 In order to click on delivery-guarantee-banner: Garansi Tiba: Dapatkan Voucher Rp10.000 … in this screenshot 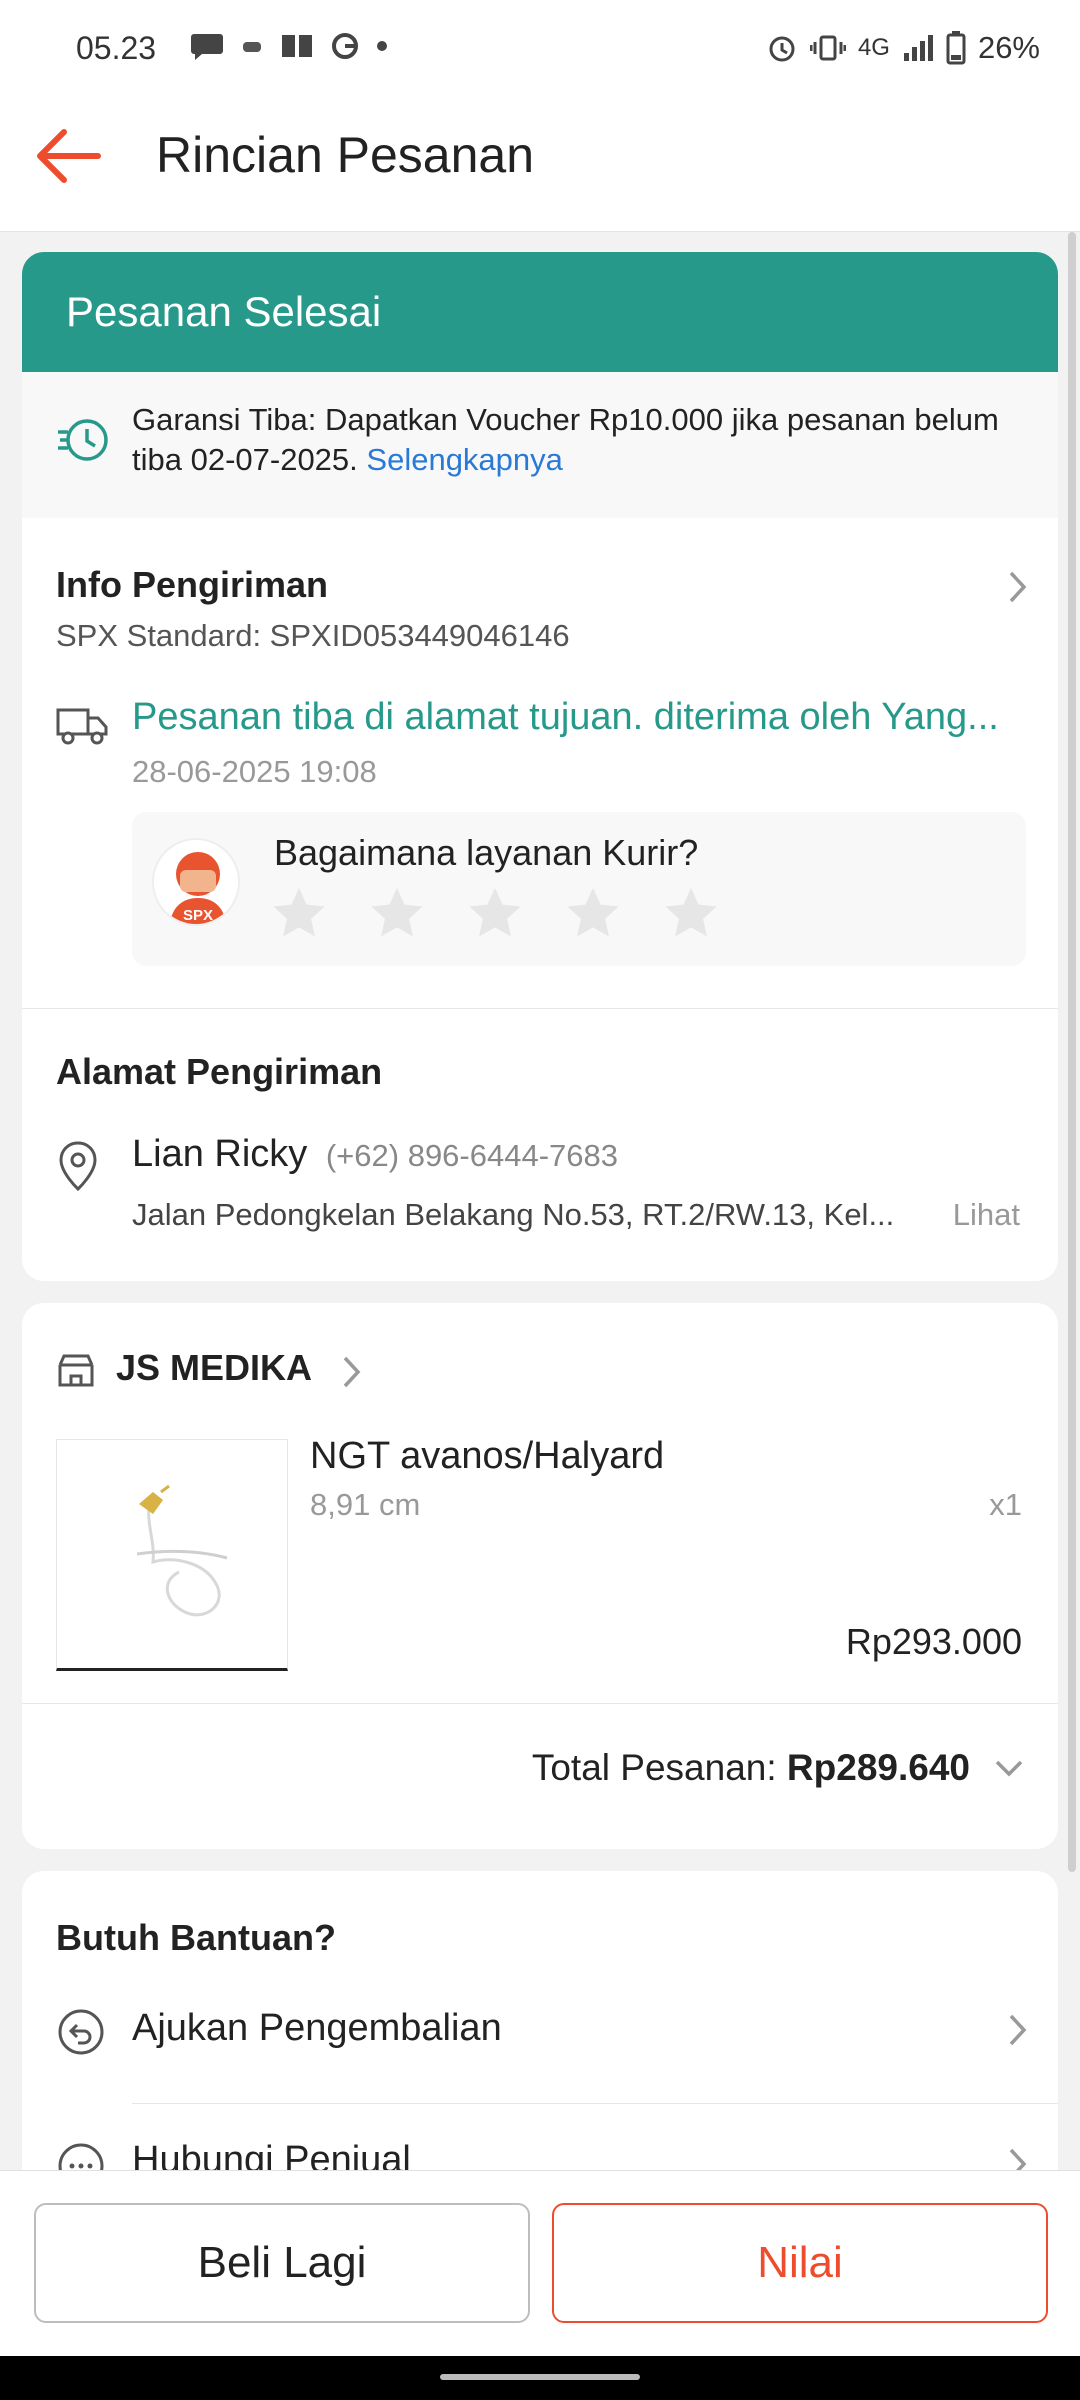, I will do `click(540, 445)`.